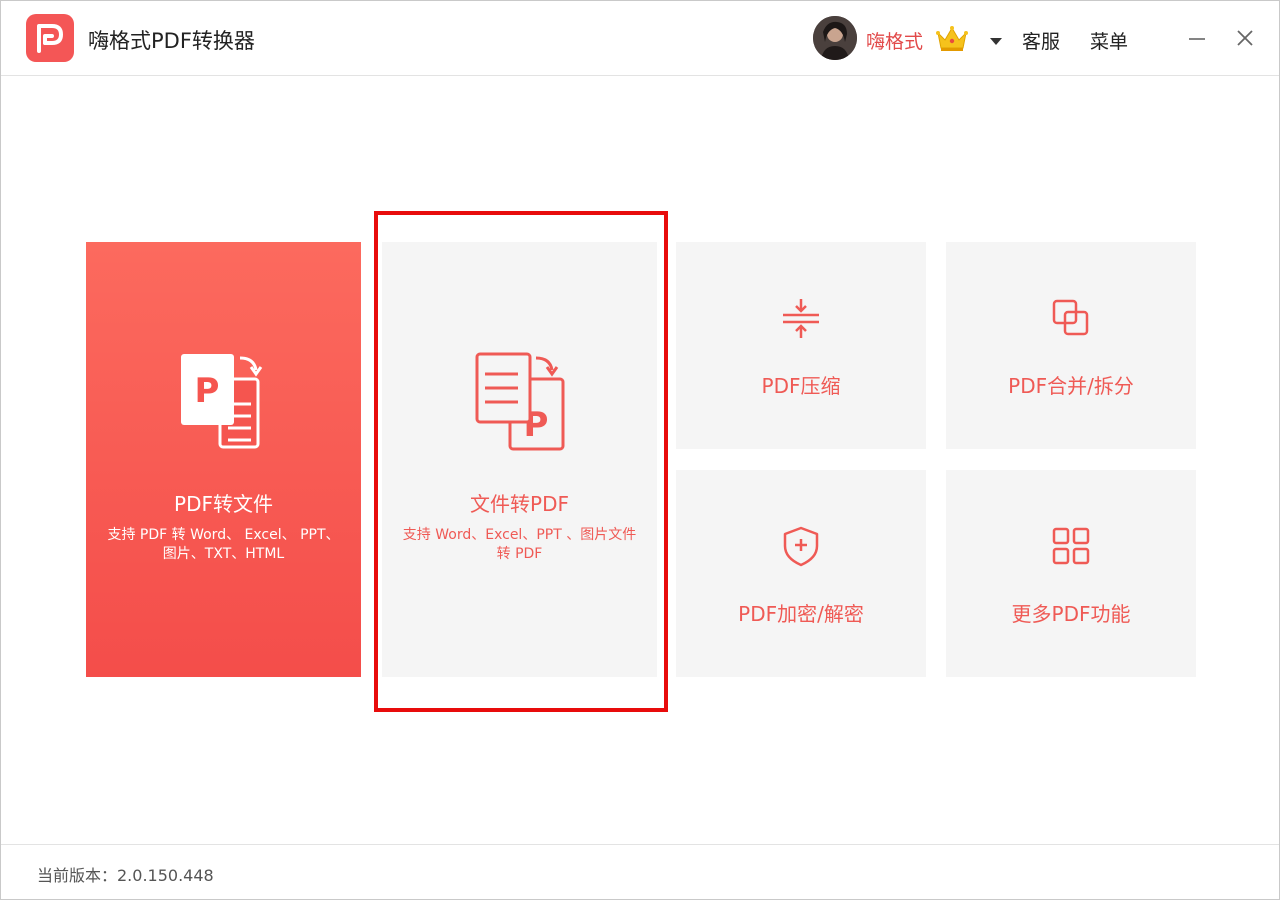  What do you see at coordinates (1071, 546) in the screenshot?
I see `grid-icon` at bounding box center [1071, 546].